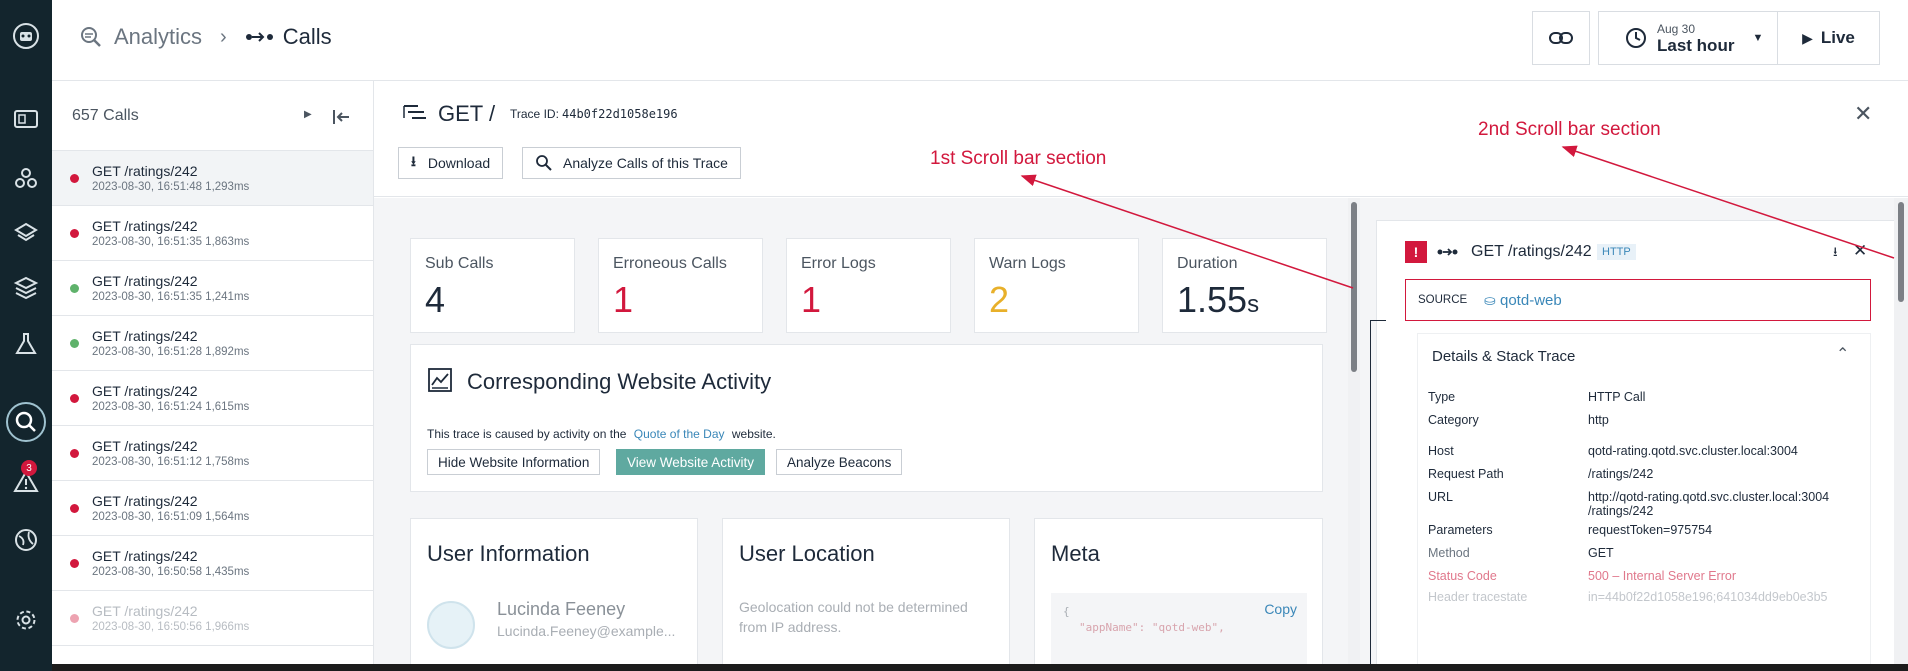 The image size is (1908, 671). I want to click on alerts-count-badge: 3, so click(29, 468).